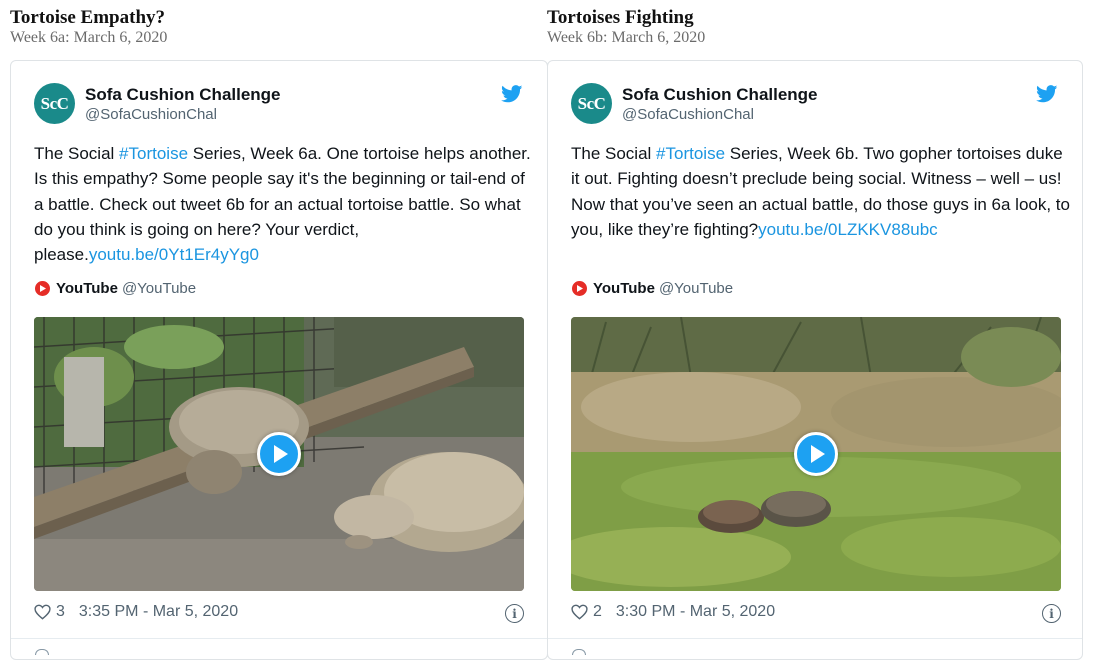  Describe the element at coordinates (695, 612) in the screenshot. I see `tweet-timestamp: 3:30 PM - Mar 5, 2020` at that location.